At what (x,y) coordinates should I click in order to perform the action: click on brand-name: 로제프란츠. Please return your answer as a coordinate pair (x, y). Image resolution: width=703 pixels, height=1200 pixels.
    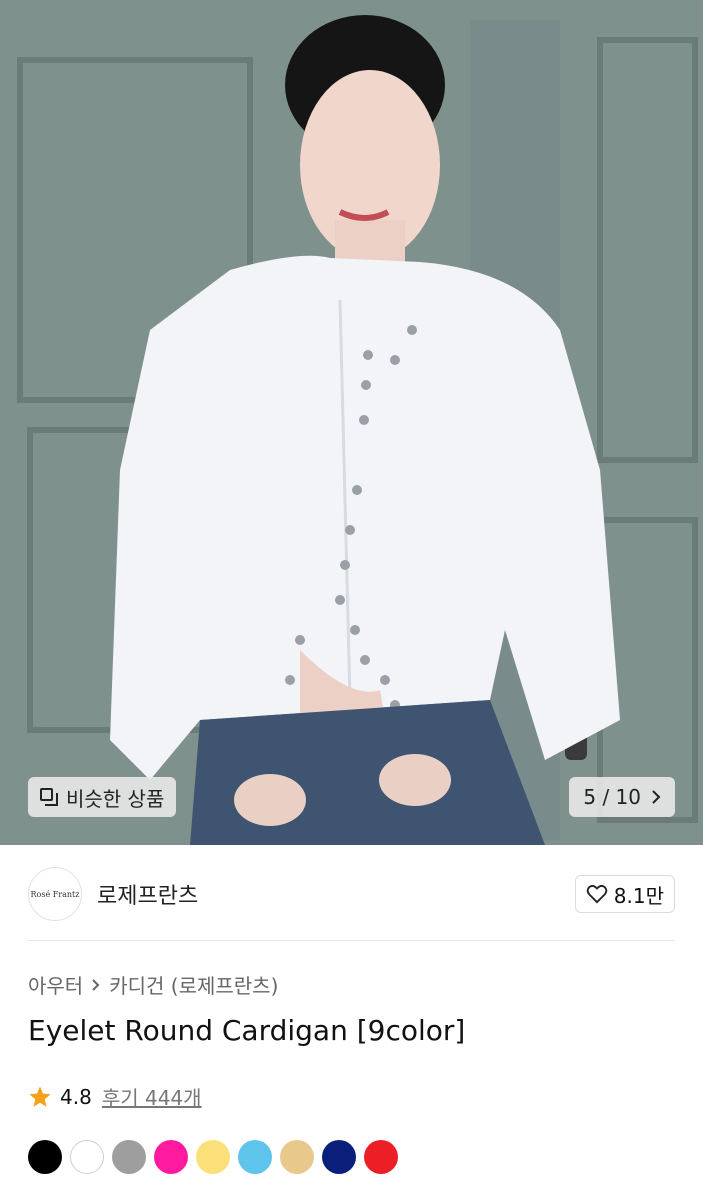
    Looking at the image, I should click on (147, 894).